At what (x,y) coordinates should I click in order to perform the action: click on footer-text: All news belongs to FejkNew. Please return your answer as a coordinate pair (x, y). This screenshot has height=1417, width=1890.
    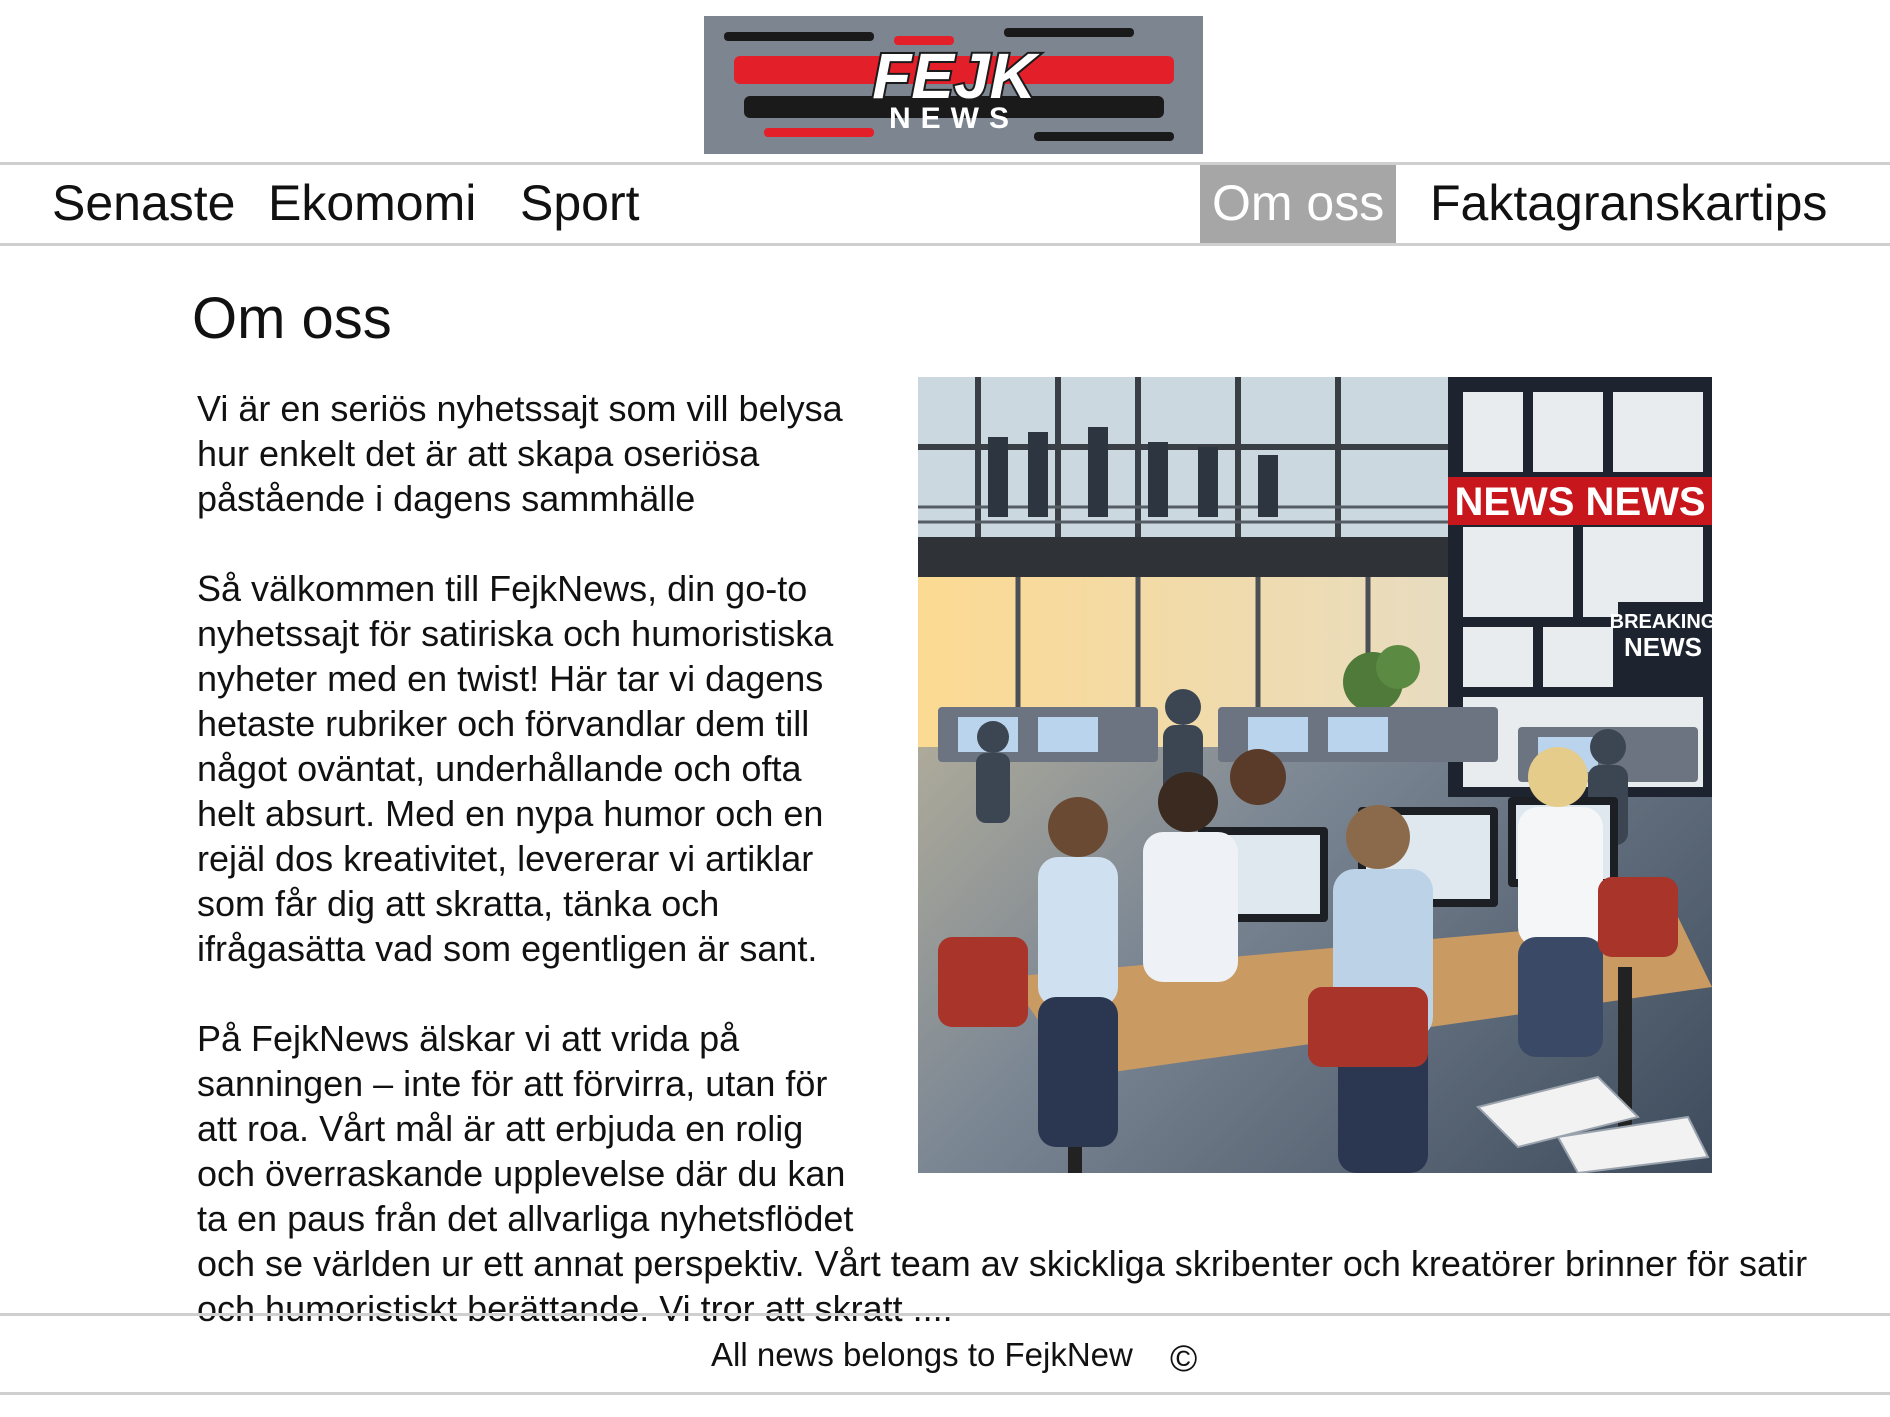
    Looking at the image, I should click on (922, 1354).